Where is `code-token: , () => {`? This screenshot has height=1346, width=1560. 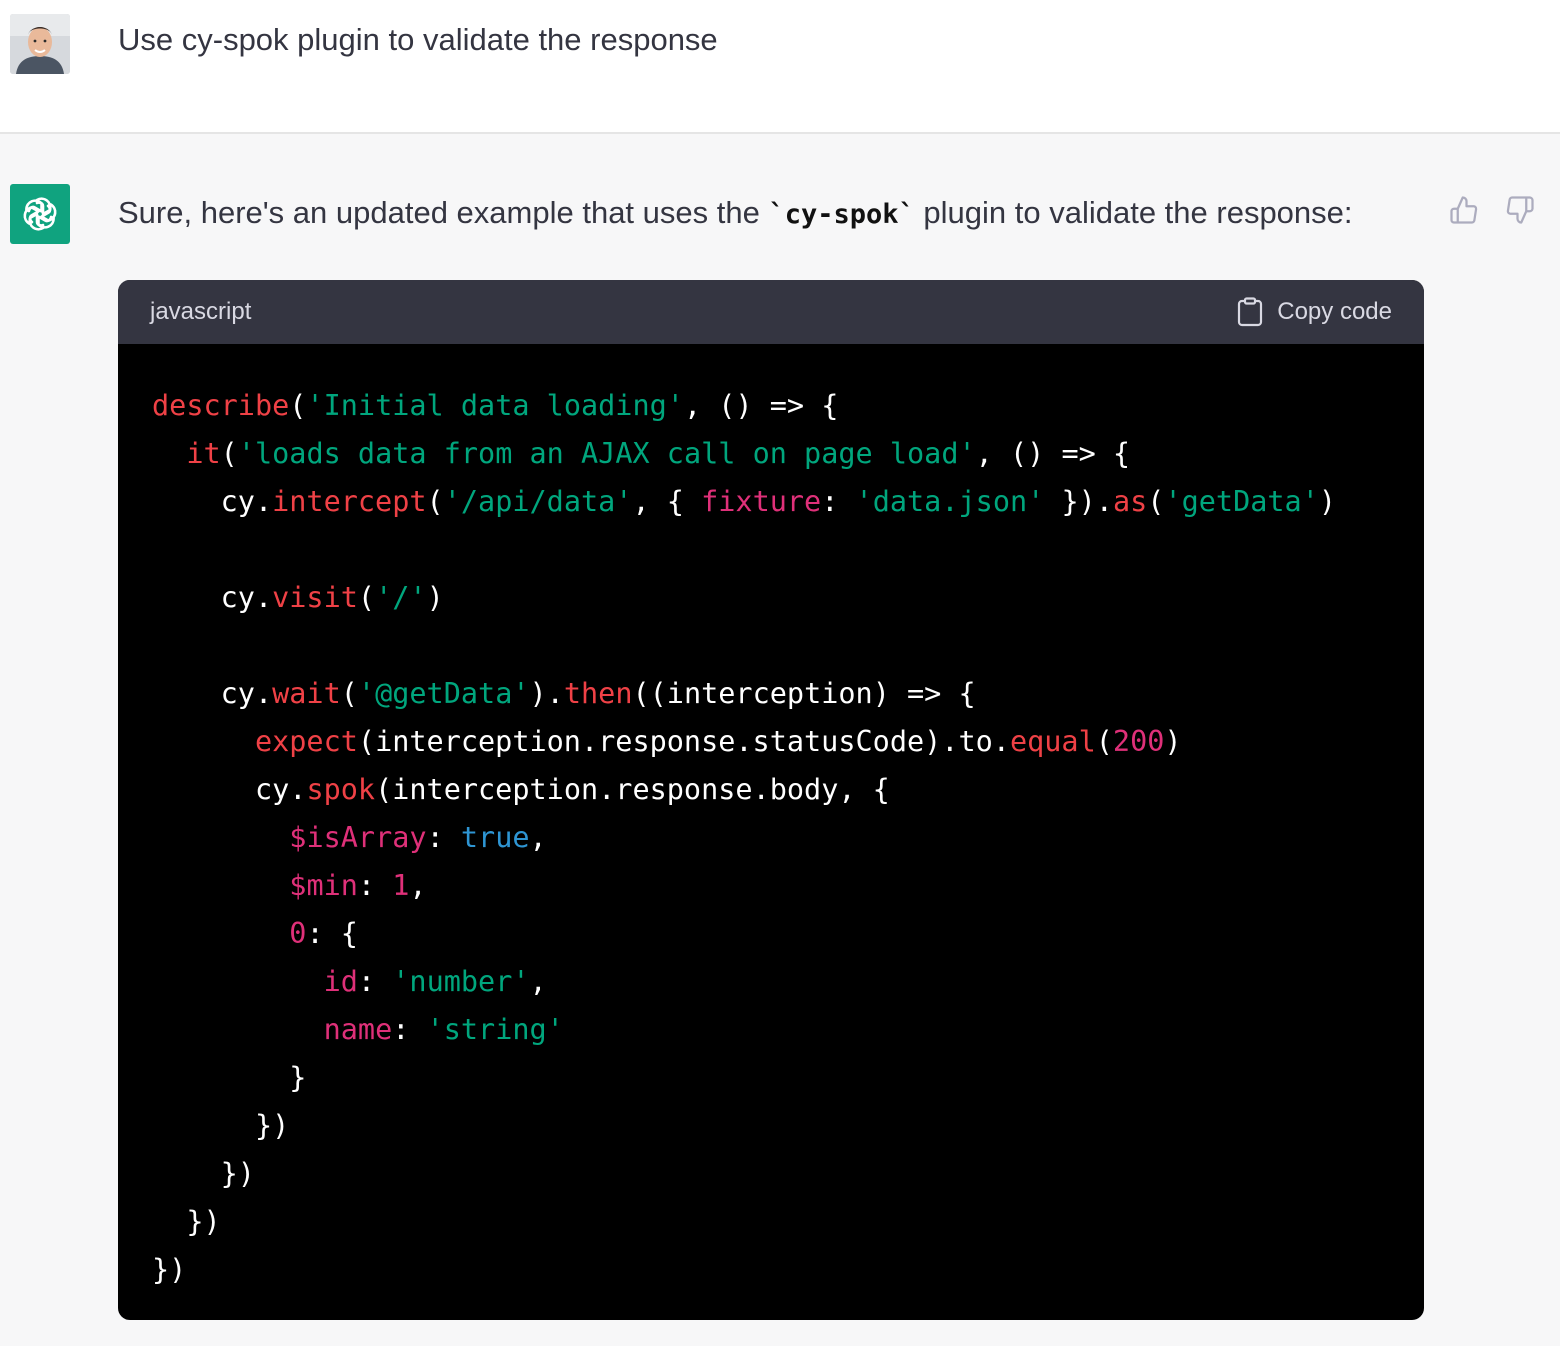 code-token: , () => { is located at coordinates (761, 405).